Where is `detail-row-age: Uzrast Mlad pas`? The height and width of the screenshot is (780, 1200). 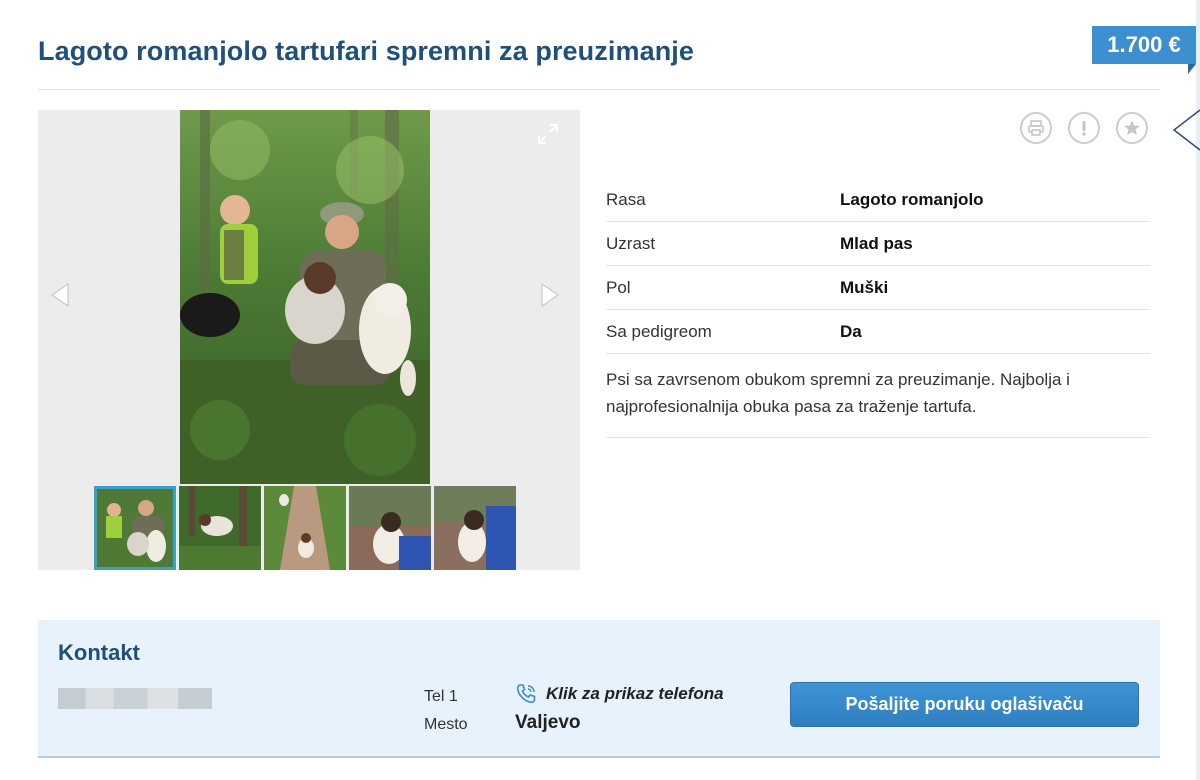 detail-row-age: Uzrast Mlad pas is located at coordinates (878, 244).